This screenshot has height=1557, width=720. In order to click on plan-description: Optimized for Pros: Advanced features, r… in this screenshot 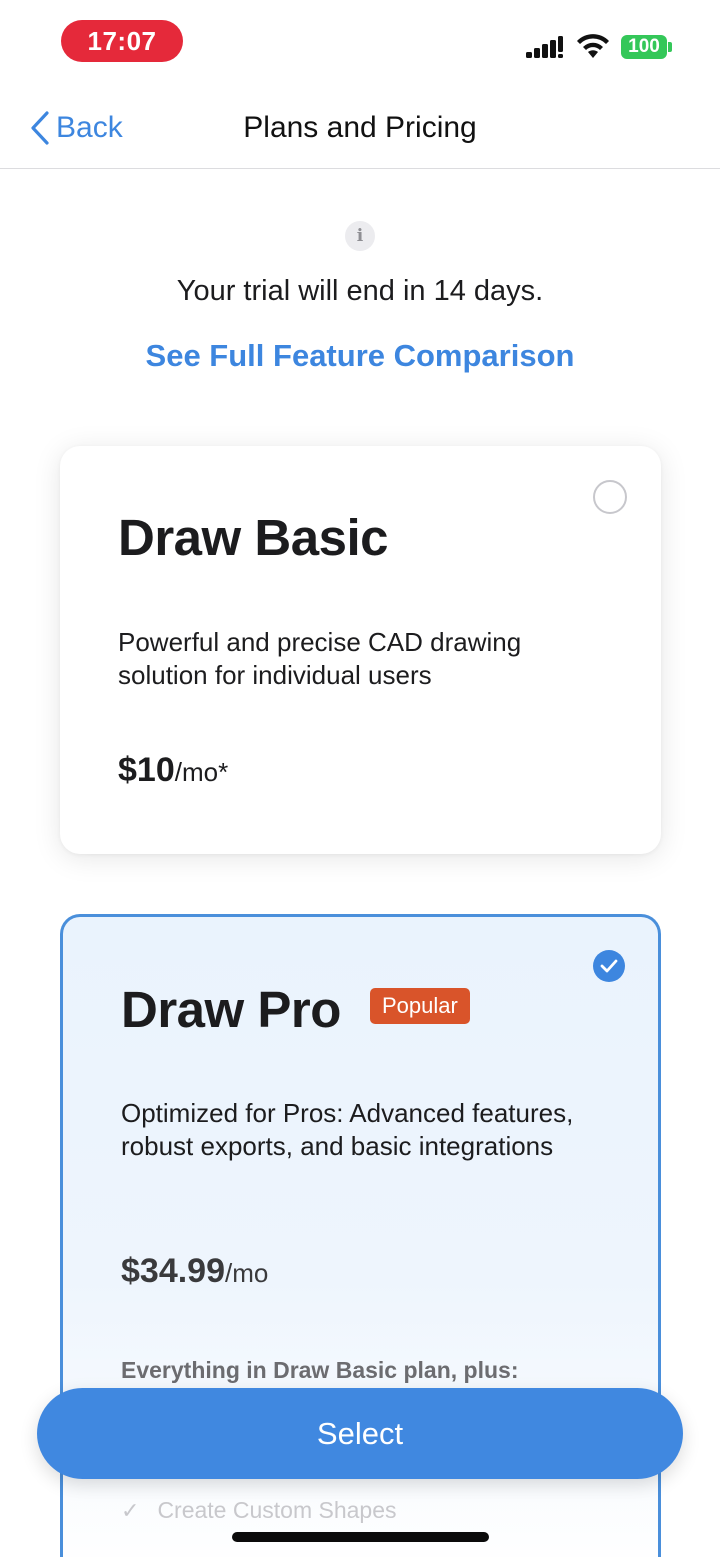, I will do `click(347, 1129)`.